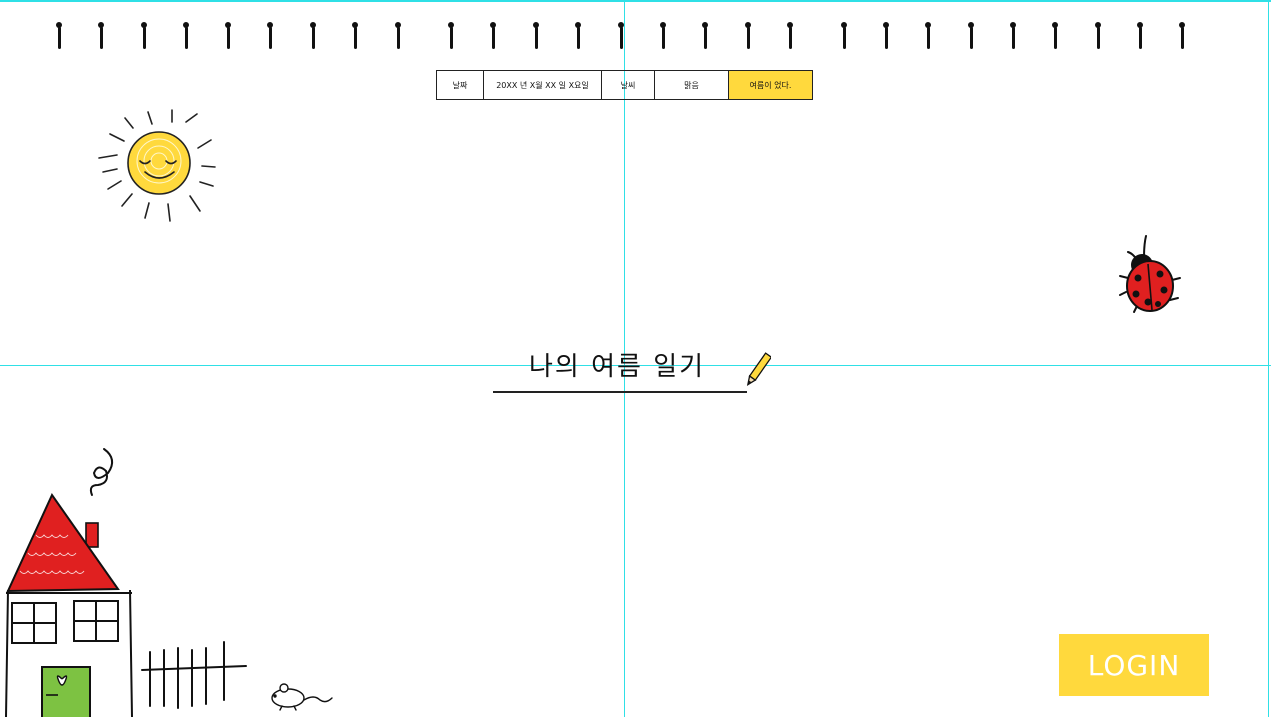 The width and height of the screenshot is (1271, 717). I want to click on login-button: LOGIN, so click(1134, 665).